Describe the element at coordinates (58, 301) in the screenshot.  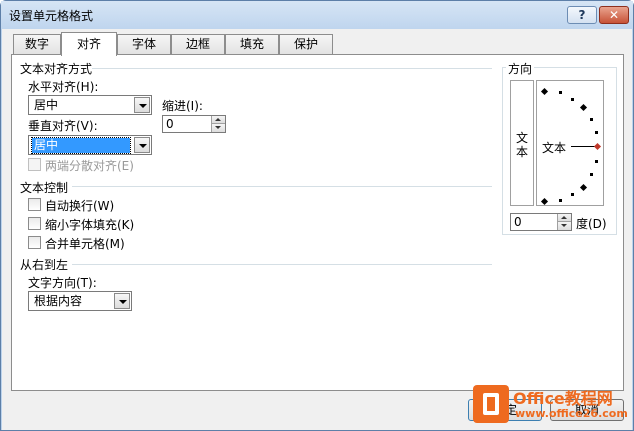
I see `text-direction-value: 根据内容` at that location.